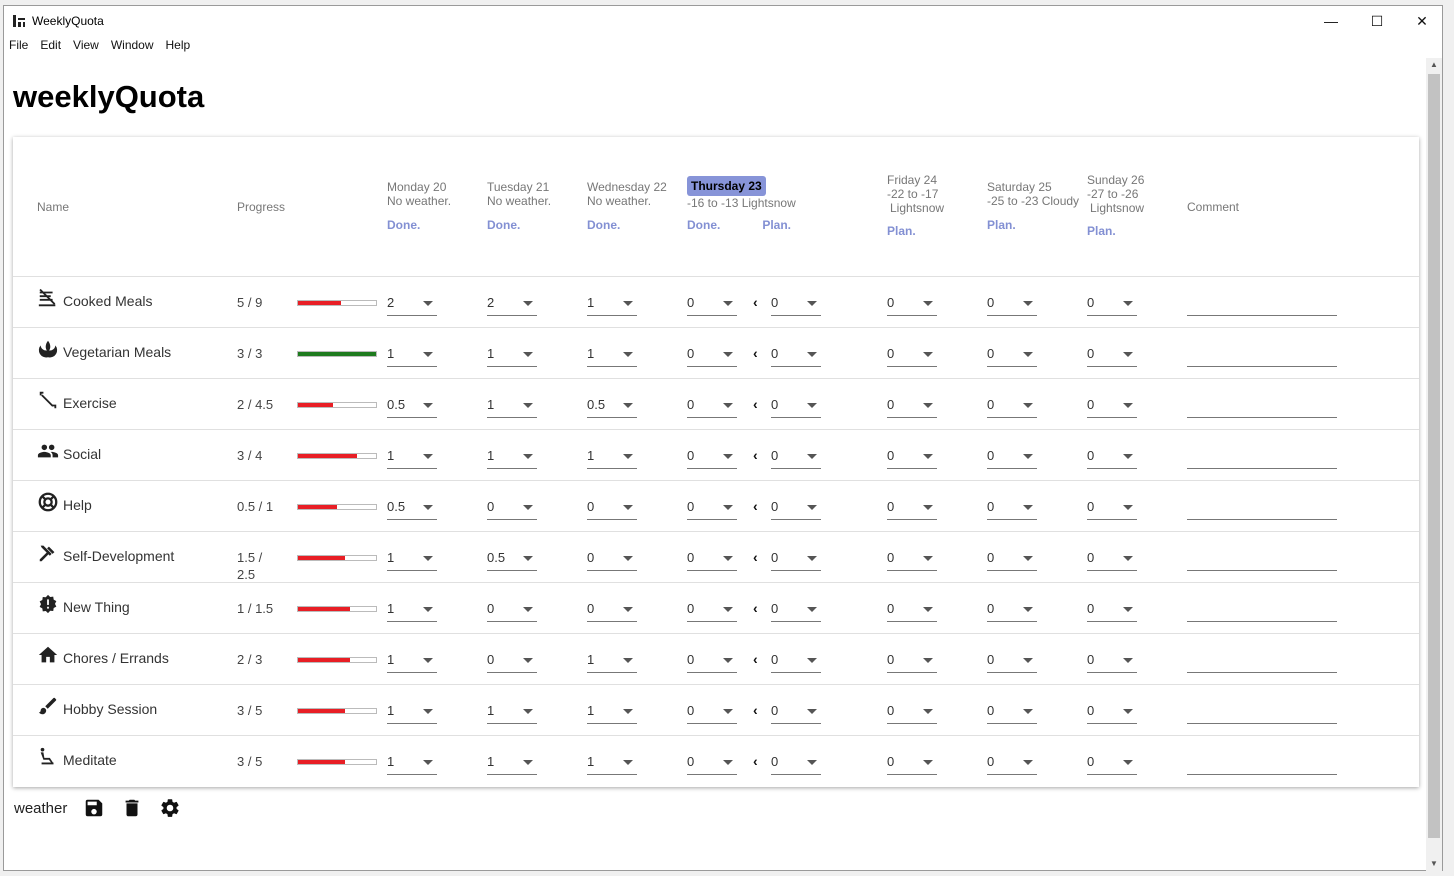 Image resolution: width=1454 pixels, height=876 pixels. What do you see at coordinates (1434, 65) in the screenshot?
I see `scroll-up-icon: ▲` at bounding box center [1434, 65].